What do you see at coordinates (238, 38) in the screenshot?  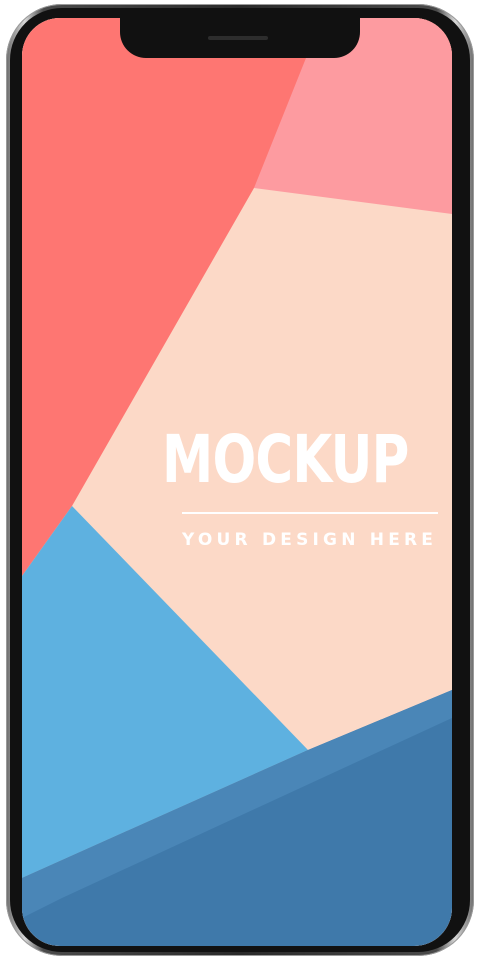 I see `earpiece-speaker-icon` at bounding box center [238, 38].